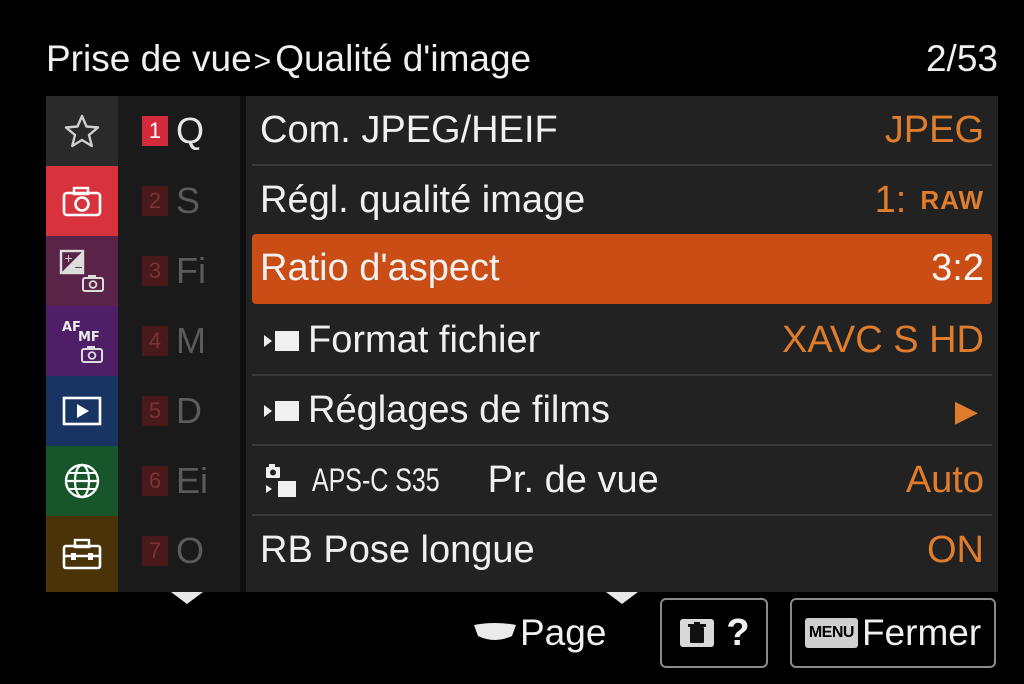  I want to click on tab-playback, so click(82, 411).